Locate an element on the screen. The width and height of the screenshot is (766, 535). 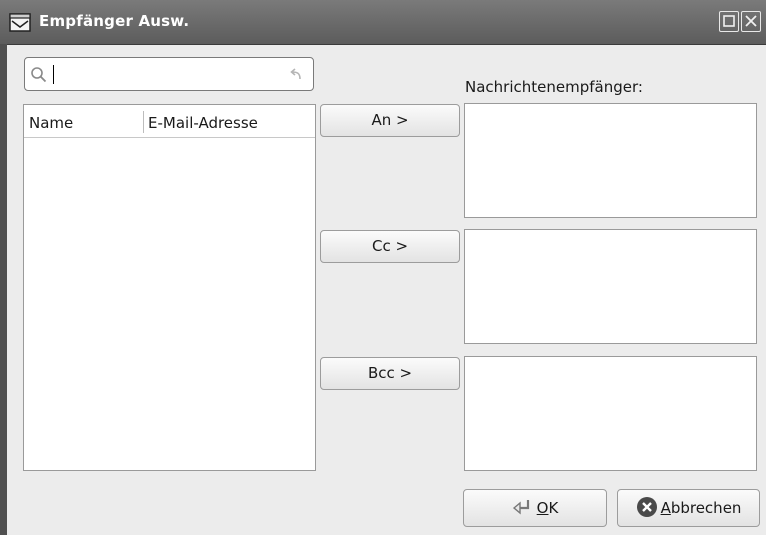
close-icon is located at coordinates (751, 21).